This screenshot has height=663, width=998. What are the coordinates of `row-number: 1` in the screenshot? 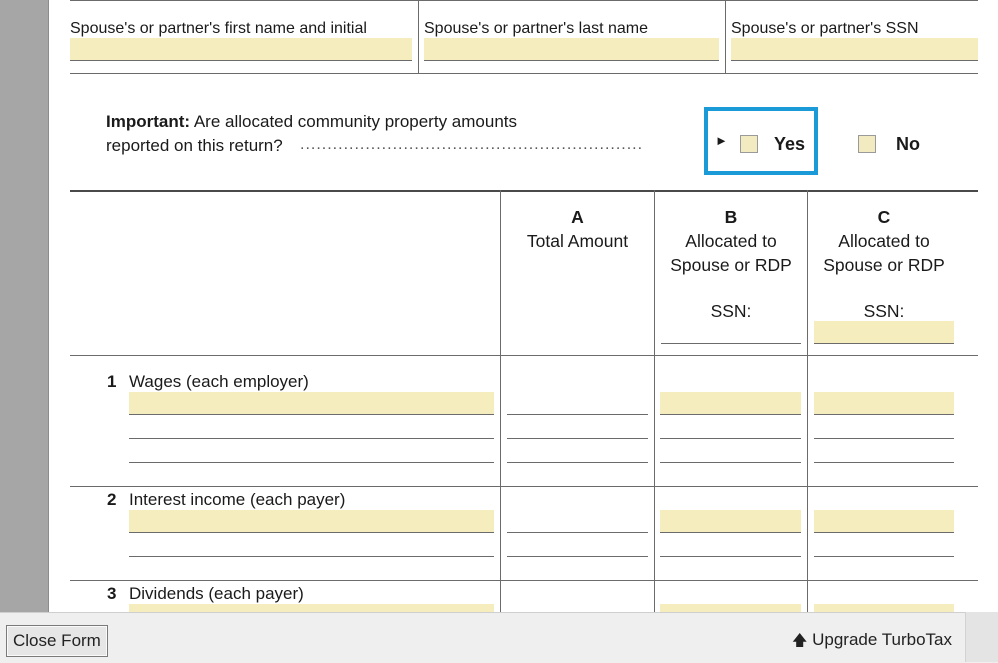 It's located at (112, 381).